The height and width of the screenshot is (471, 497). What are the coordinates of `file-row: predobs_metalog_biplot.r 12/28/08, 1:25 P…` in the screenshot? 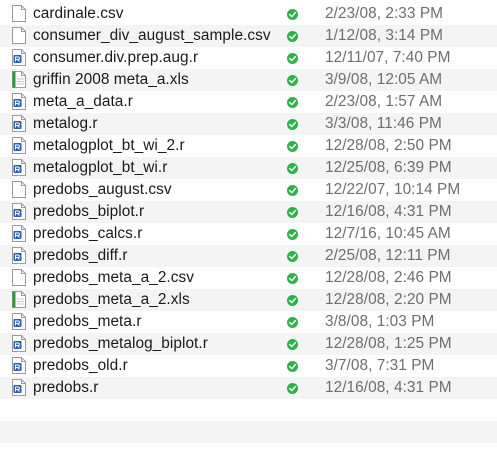 It's located at (248, 344).